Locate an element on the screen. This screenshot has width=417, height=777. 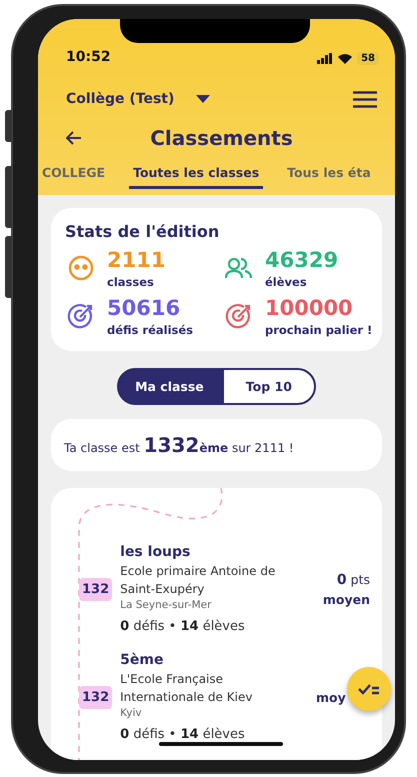
school-name: Ecole primaire Antoine de Saint-Exupéry is located at coordinates (198, 580).